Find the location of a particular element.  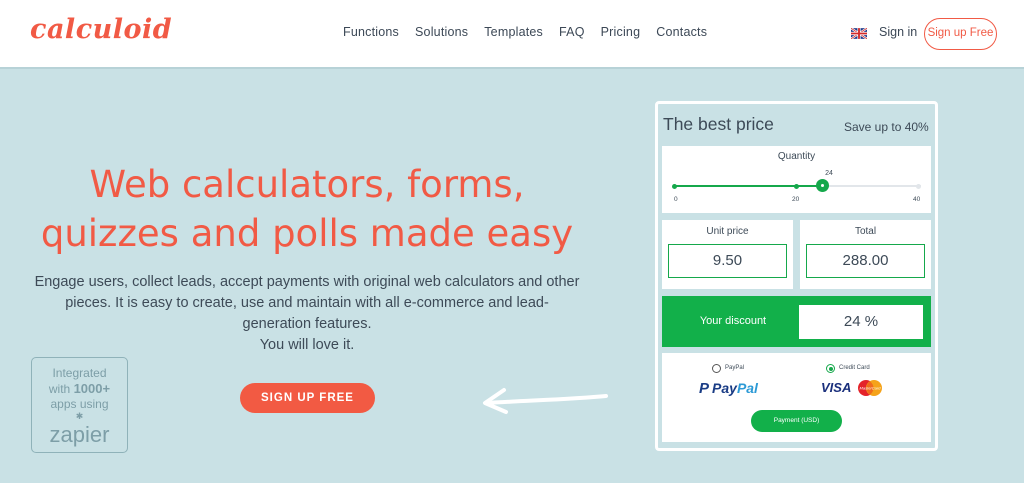

slider-dot-min is located at coordinates (674, 186).